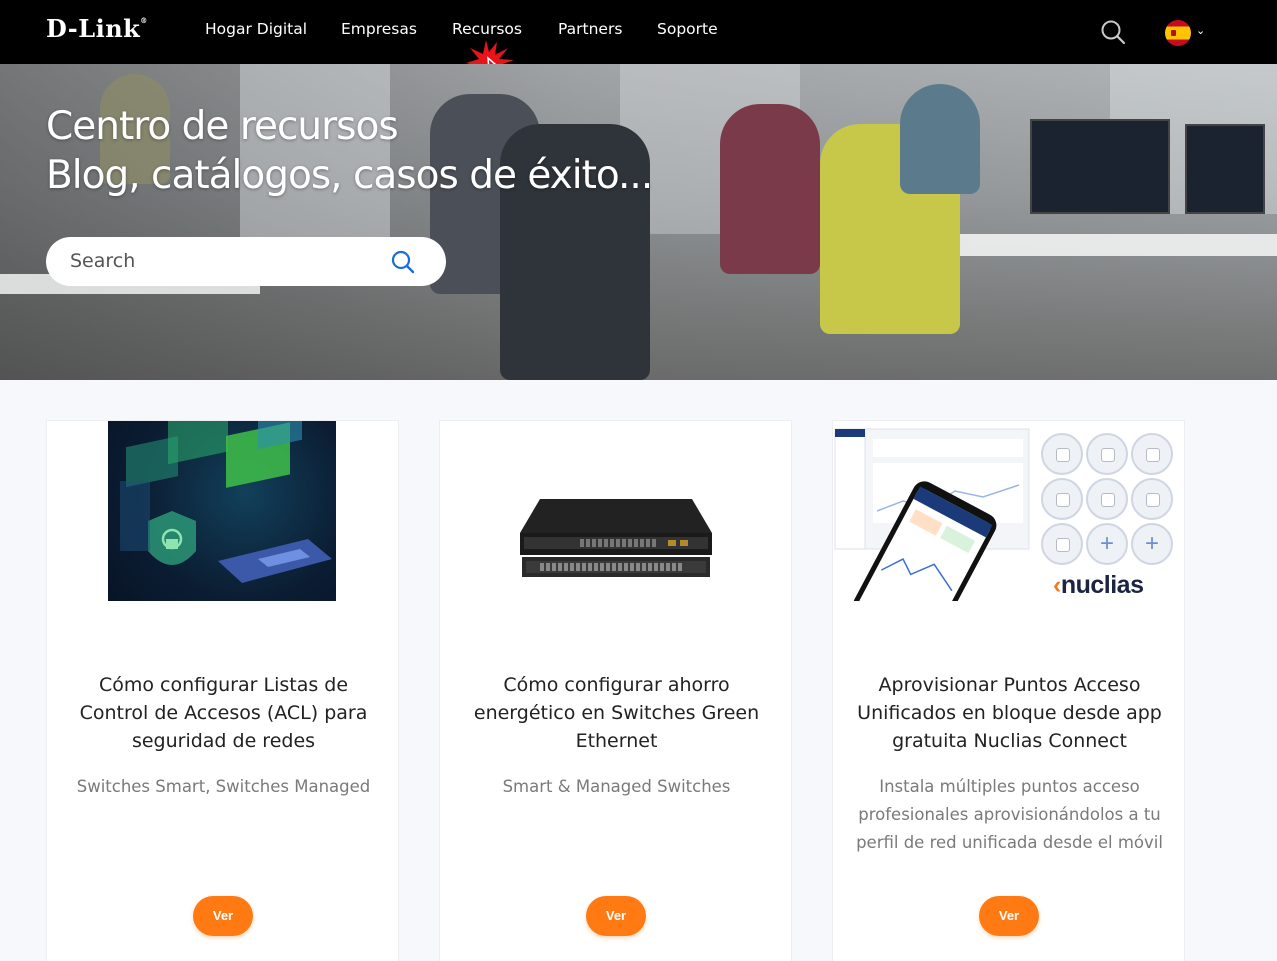 Image resolution: width=1277 pixels, height=961 pixels. What do you see at coordinates (1201, 31) in the screenshot?
I see `chevron-down-icon: ⌄` at bounding box center [1201, 31].